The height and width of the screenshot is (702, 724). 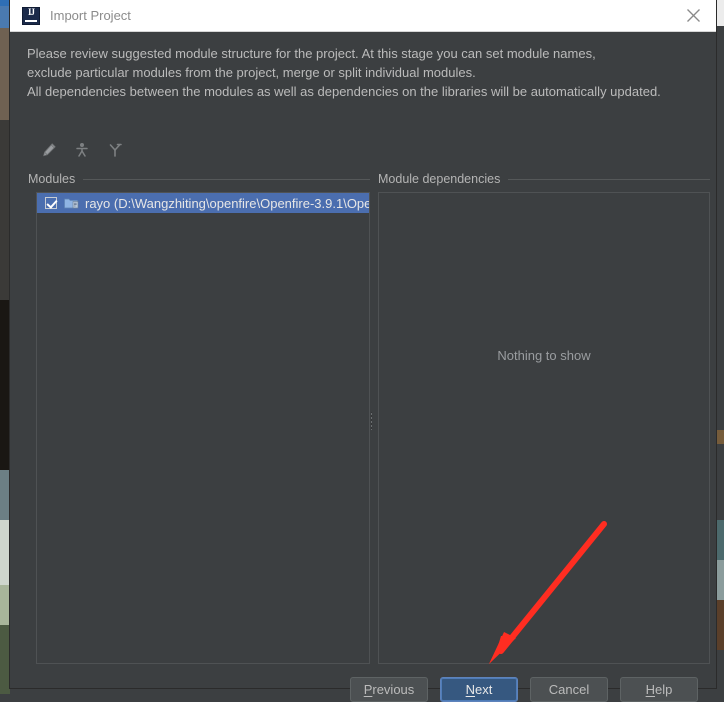 I want to click on module-folder-icon, so click(x=71, y=203).